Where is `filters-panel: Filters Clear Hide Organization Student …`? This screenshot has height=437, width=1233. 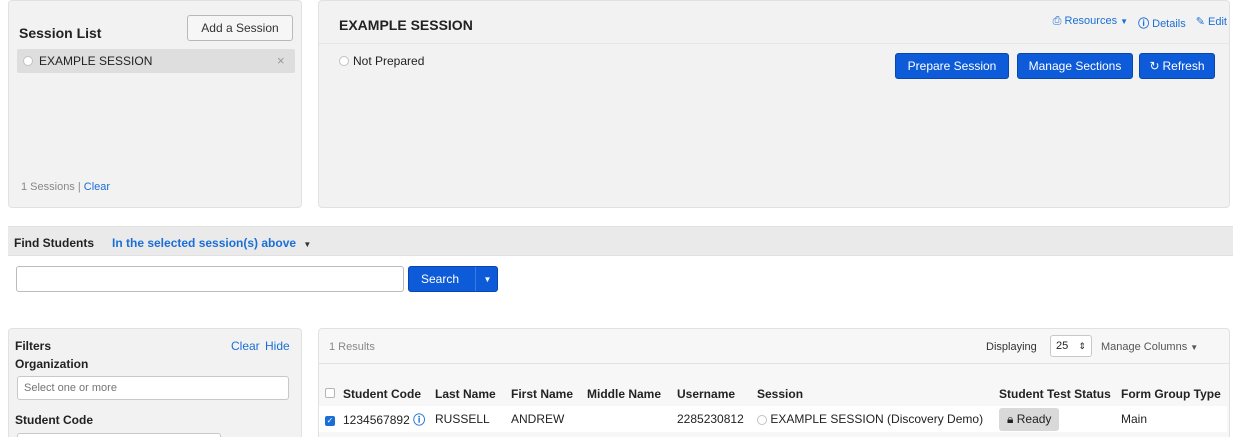 filters-panel: Filters Clear Hide Organization Student … is located at coordinates (155, 382).